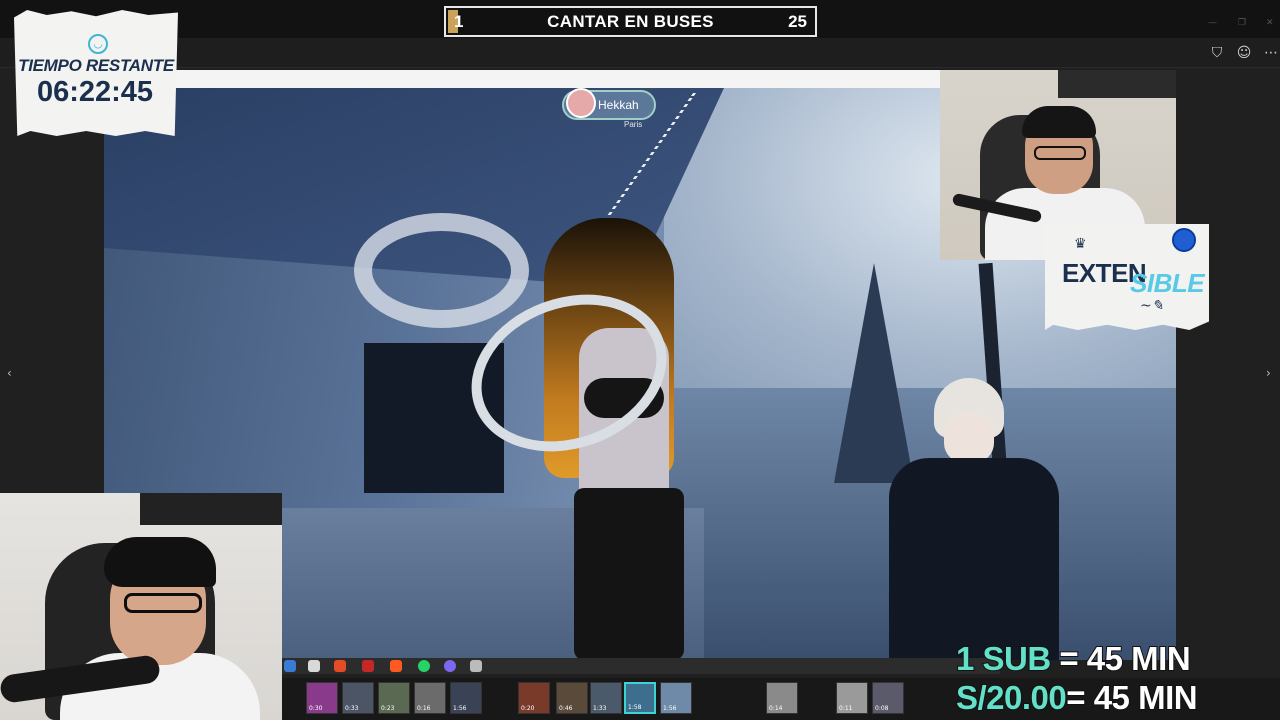 This screenshot has height=720, width=1280. What do you see at coordinates (852, 698) in the screenshot?
I see `filmstrip-thumb: 0:11` at bounding box center [852, 698].